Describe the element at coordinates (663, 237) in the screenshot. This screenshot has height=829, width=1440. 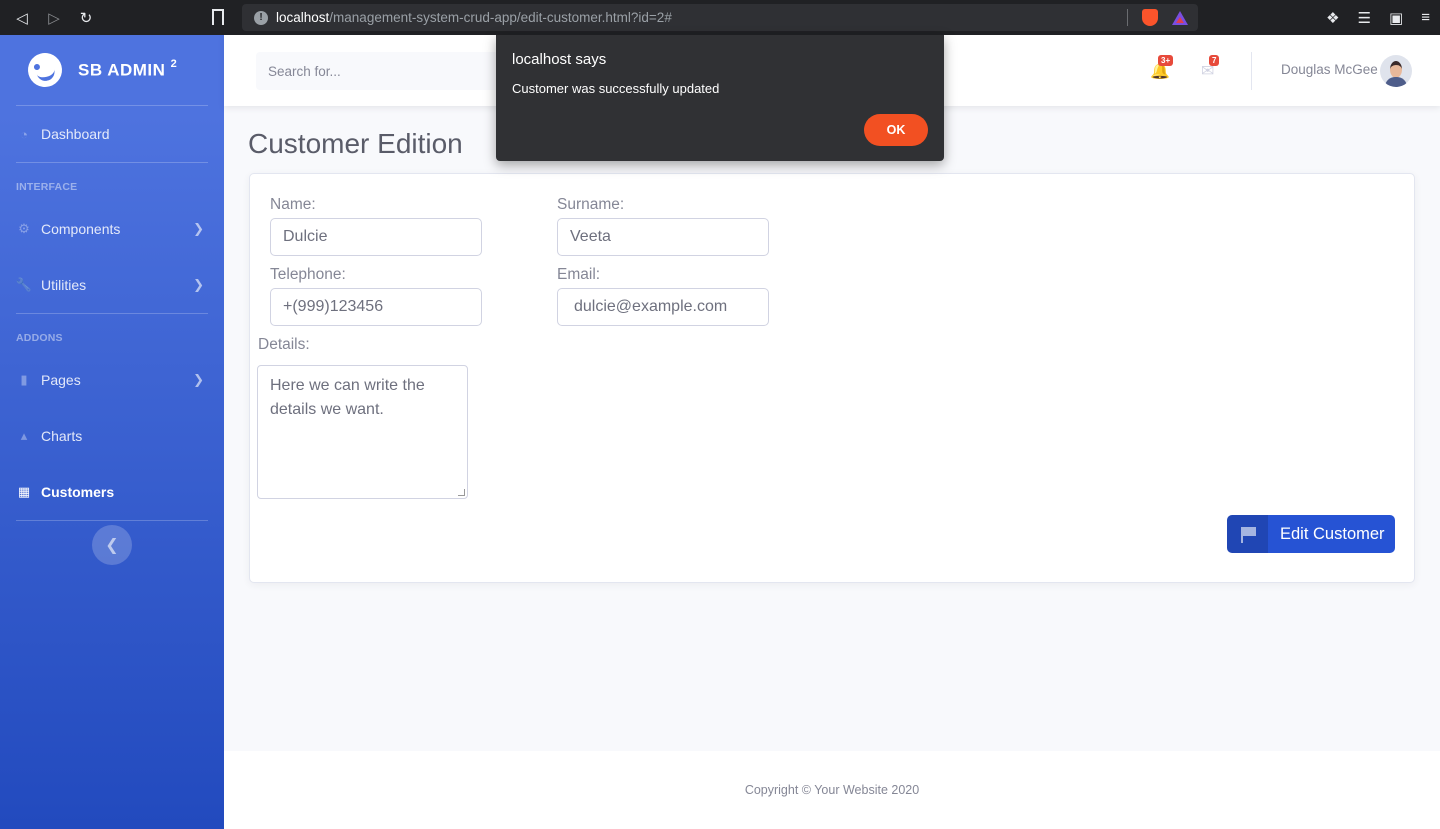
I see `surname-input: Veeta` at that location.